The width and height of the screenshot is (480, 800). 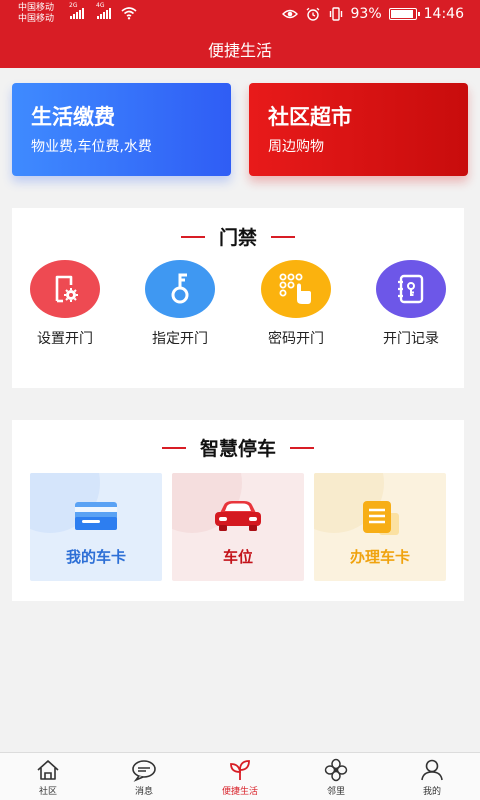 I want to click on parking-section-title: 智慧停车, so click(x=237, y=449).